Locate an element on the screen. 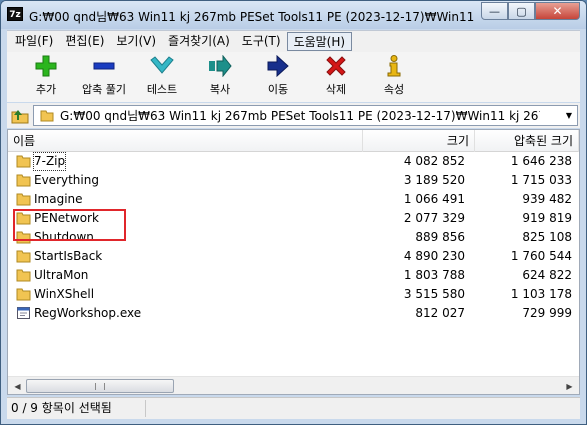 This screenshot has width=587, height=425. plus-icon is located at coordinates (46, 66).